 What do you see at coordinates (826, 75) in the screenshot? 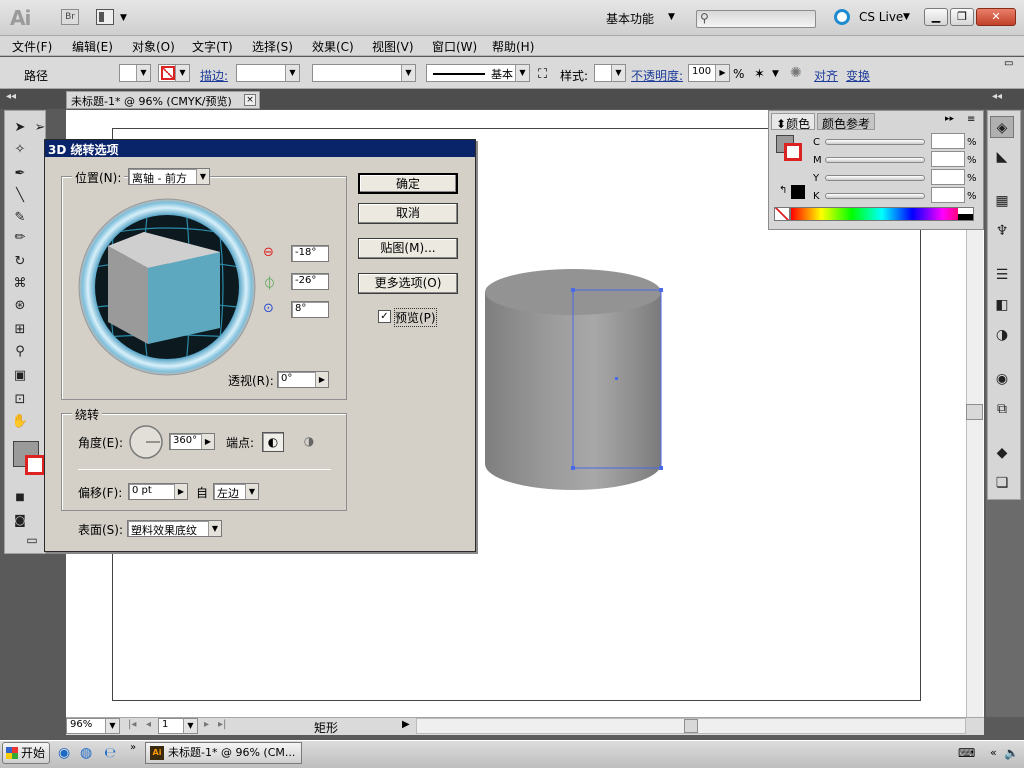
I see `align-link: 对齐` at bounding box center [826, 75].